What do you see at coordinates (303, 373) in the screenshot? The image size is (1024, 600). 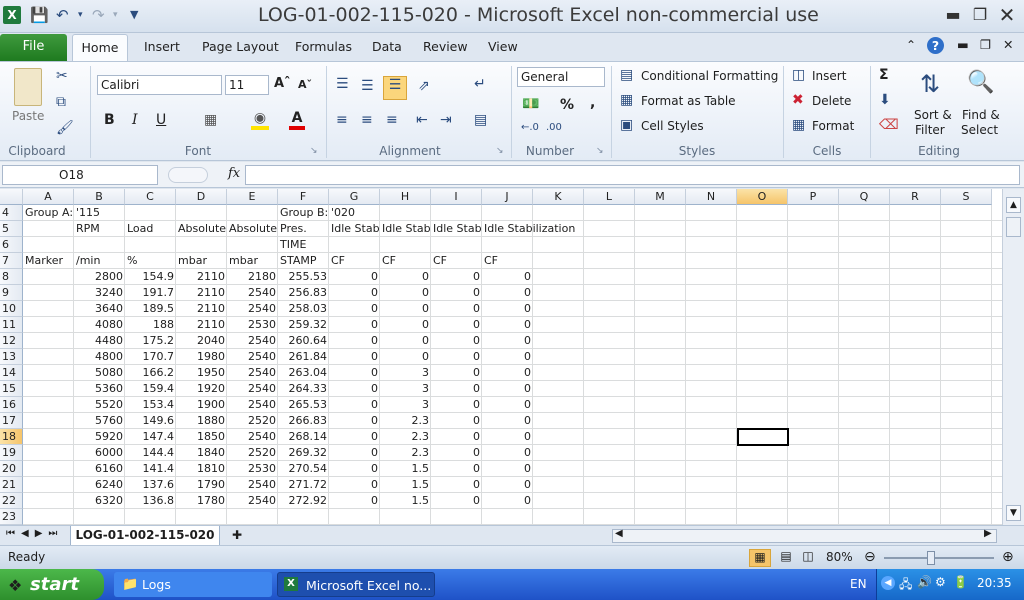 I see `cell: 263.04` at bounding box center [303, 373].